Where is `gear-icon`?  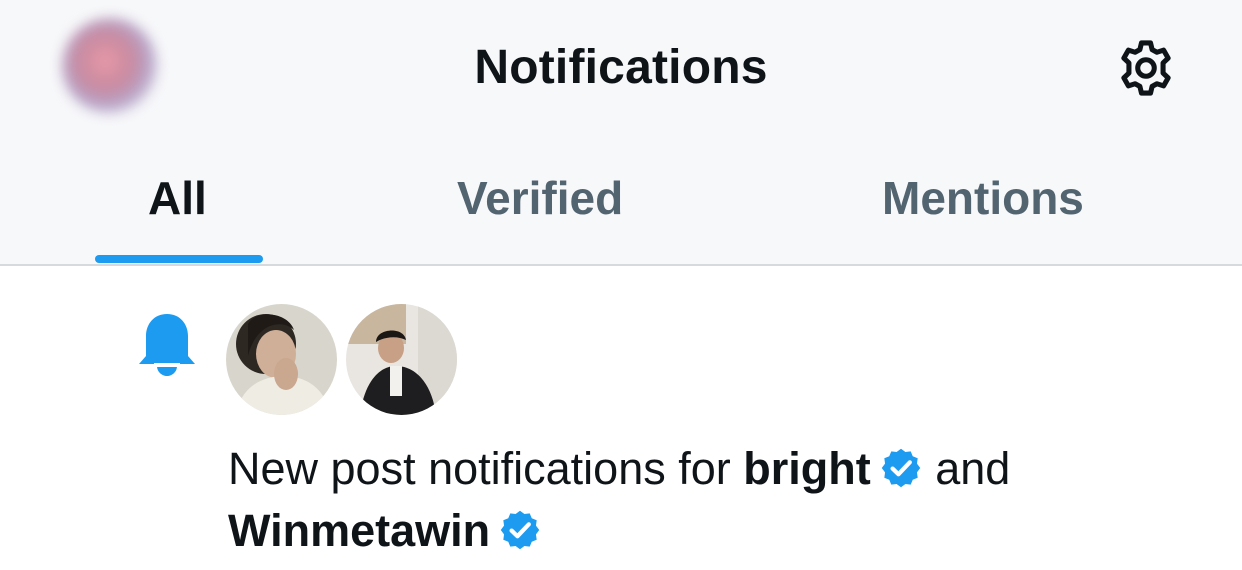
gear-icon is located at coordinates (1146, 68).